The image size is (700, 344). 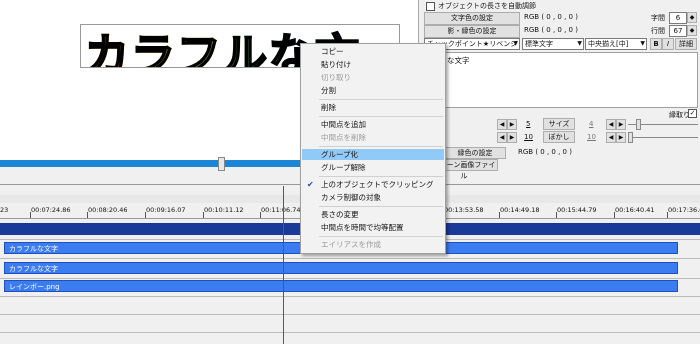 I want to click on line-spacing-label: 行間, so click(x=658, y=31).